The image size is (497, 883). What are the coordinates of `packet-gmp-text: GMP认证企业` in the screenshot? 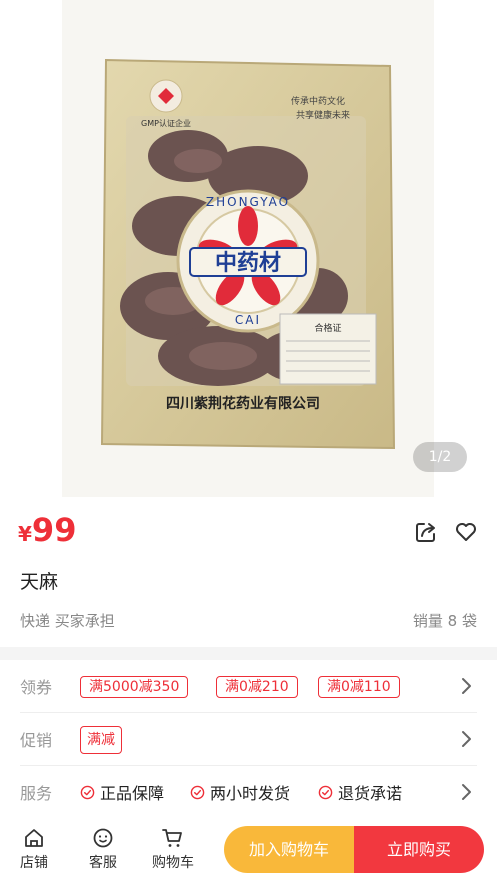 It's located at (166, 123).